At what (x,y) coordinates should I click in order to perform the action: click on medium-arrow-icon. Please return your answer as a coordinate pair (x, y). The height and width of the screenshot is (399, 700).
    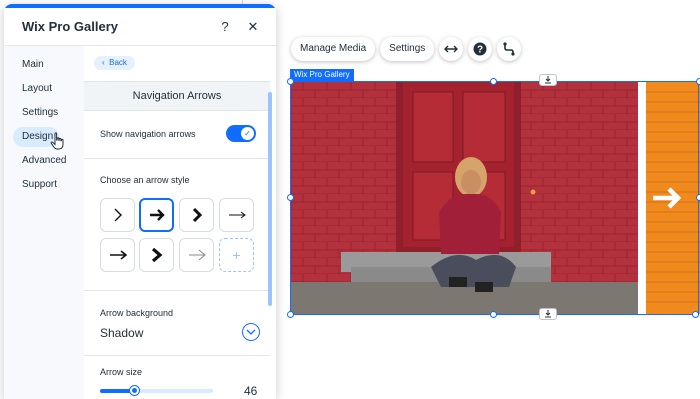
    Looking at the image, I should click on (118, 255).